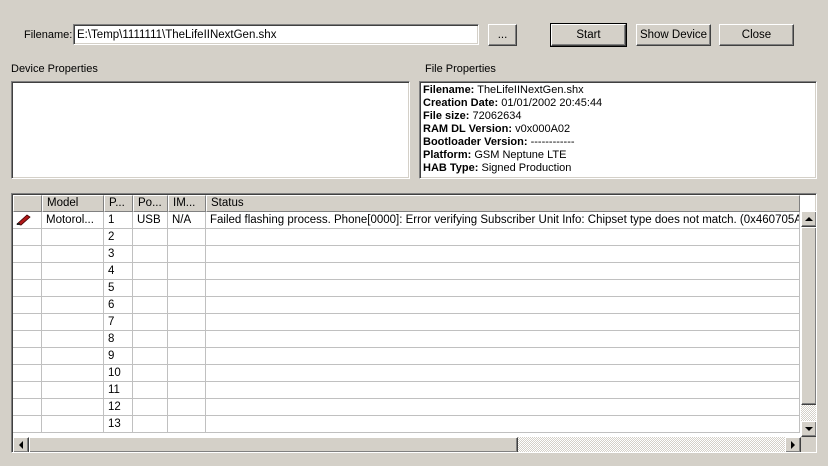 Image resolution: width=828 pixels, height=466 pixels. Describe the element at coordinates (150, 220) in the screenshot. I see `cell-port-type: USB` at that location.